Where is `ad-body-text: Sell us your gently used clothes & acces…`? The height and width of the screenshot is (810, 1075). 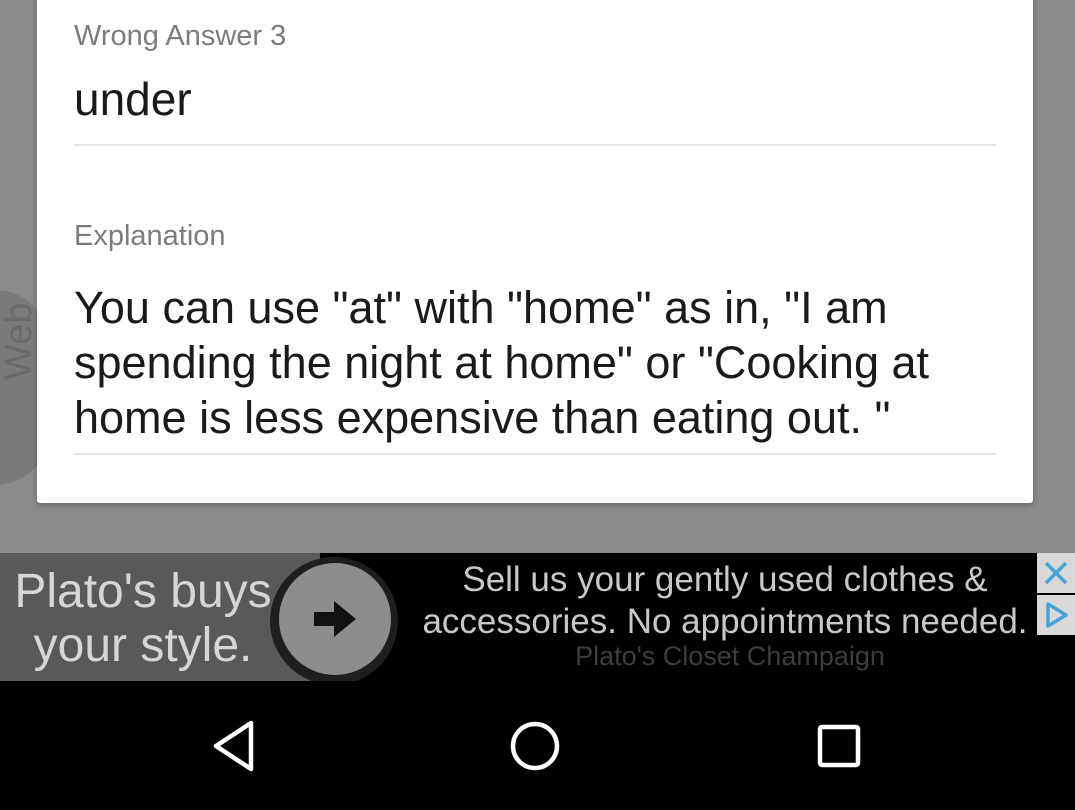 ad-body-text: Sell us your gently used clothes & acces… is located at coordinates (725, 600).